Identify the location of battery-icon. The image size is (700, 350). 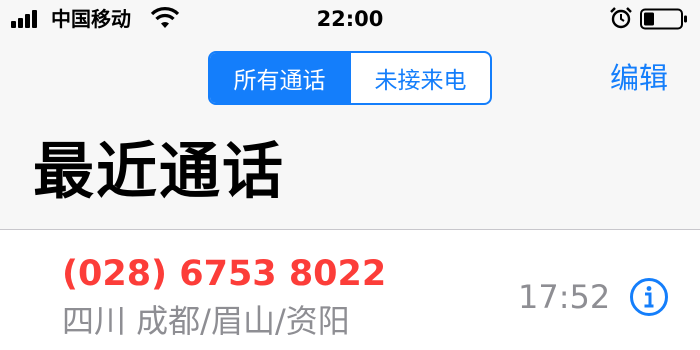
(663, 19).